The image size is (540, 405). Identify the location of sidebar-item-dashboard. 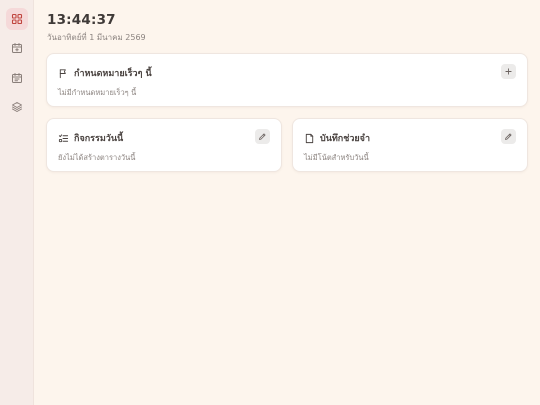
(17, 19).